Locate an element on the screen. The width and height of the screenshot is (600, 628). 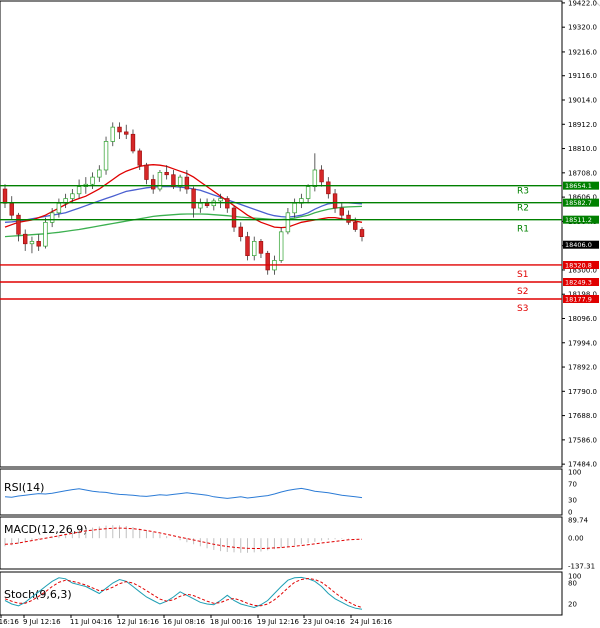
level-price-value: 18320.8 is located at coordinates (578, 265).